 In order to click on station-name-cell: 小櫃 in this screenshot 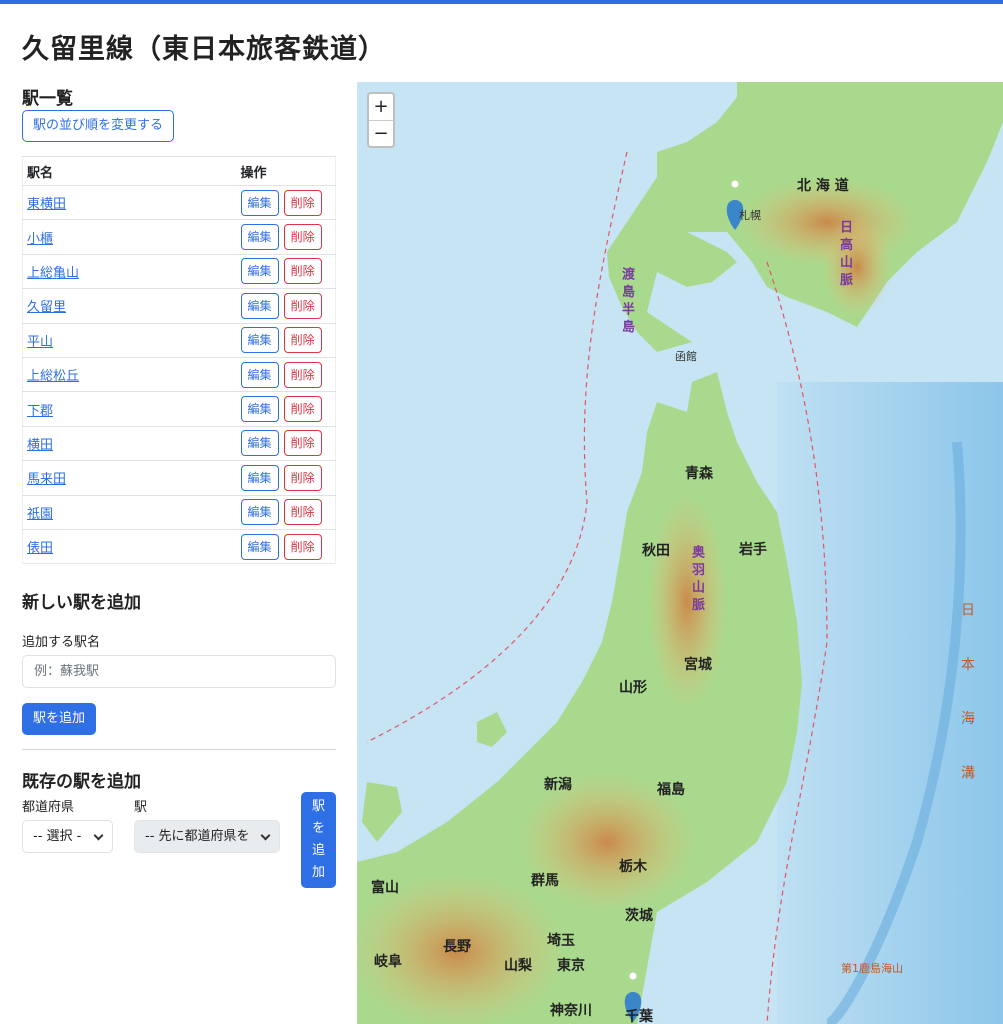, I will do `click(129, 237)`.